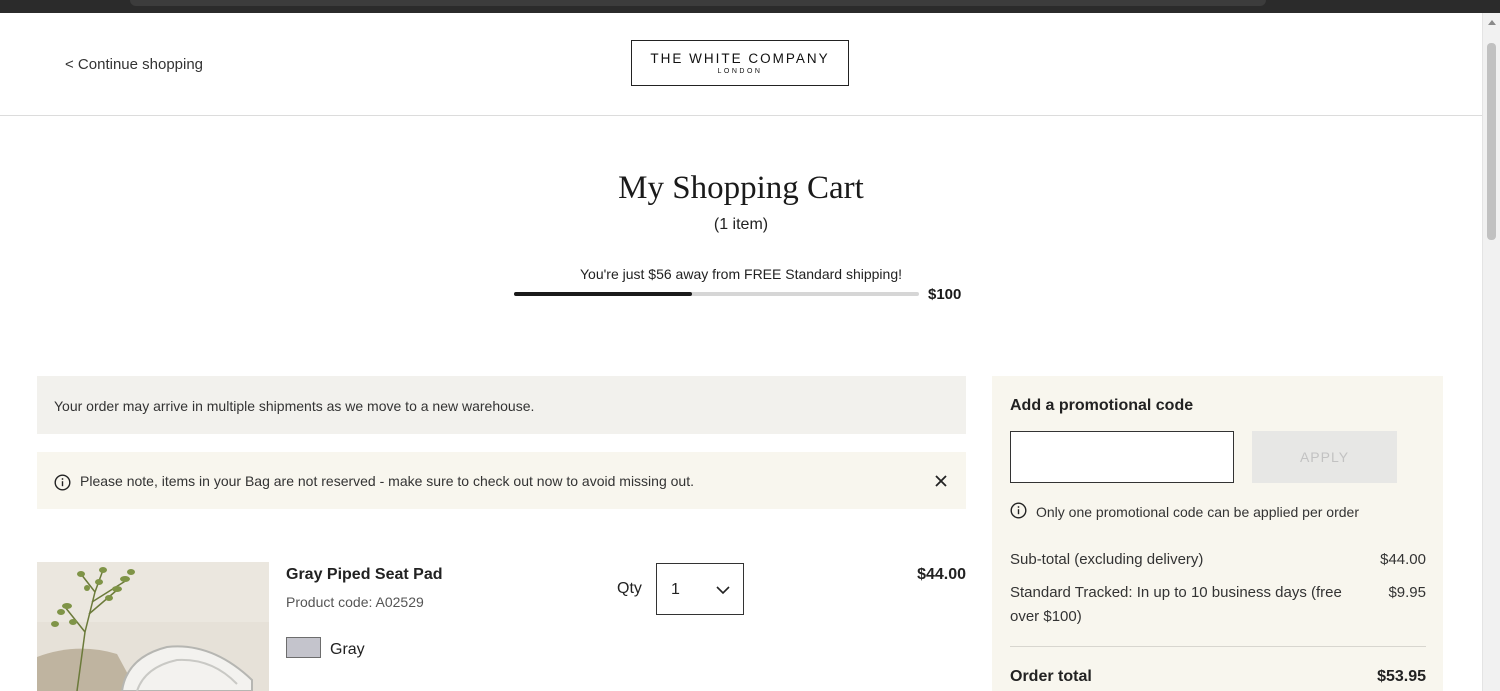  What do you see at coordinates (1491, 141) in the screenshot?
I see `scrollbar-thumb` at bounding box center [1491, 141].